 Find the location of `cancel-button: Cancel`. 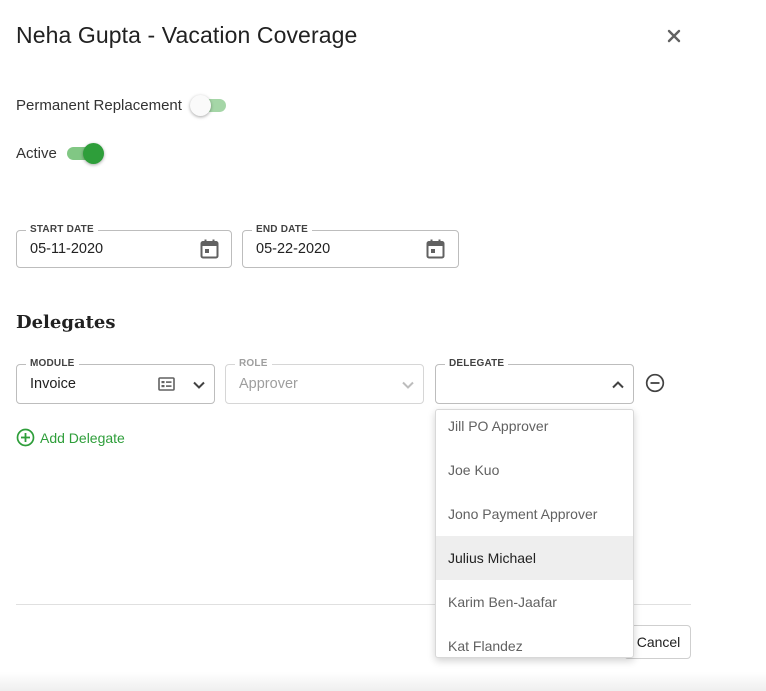

cancel-button: Cancel is located at coordinates (657, 642).